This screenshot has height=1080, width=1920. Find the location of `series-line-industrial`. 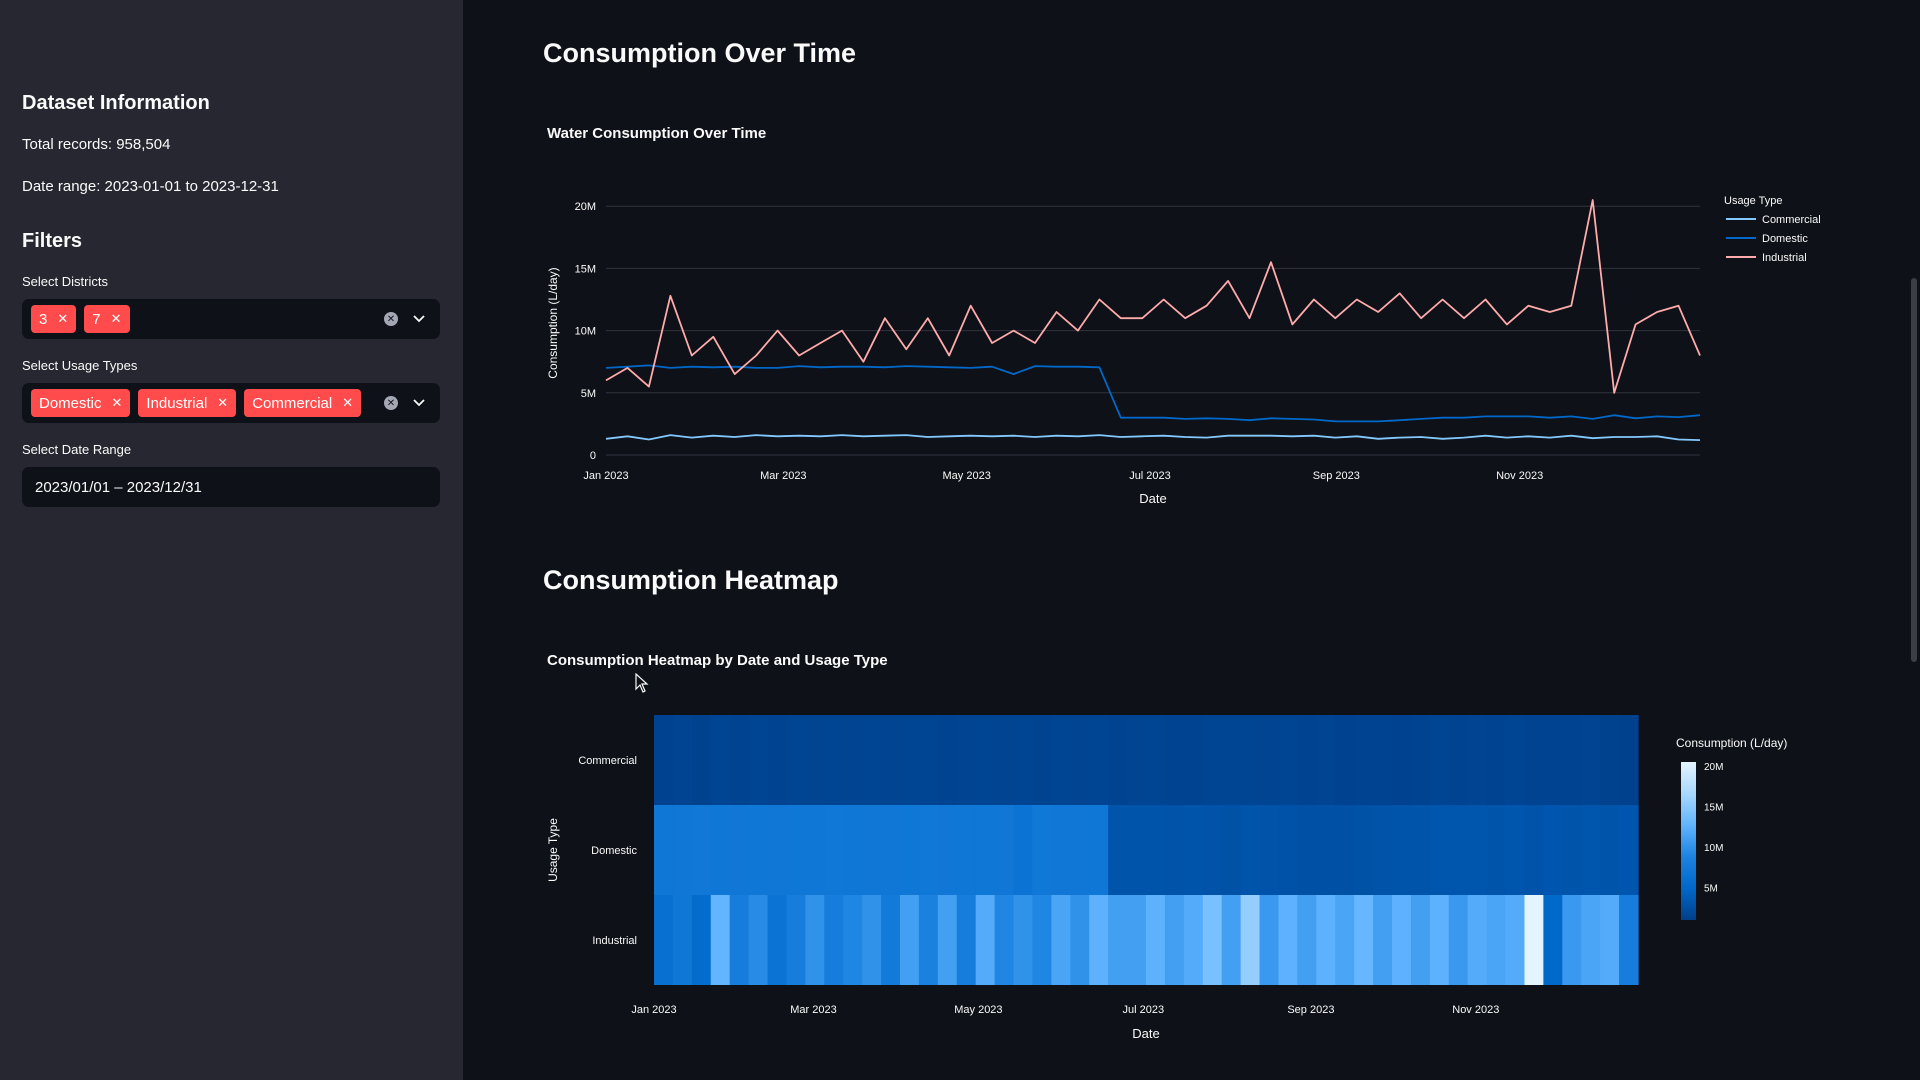

series-line-industrial is located at coordinates (1153, 296).